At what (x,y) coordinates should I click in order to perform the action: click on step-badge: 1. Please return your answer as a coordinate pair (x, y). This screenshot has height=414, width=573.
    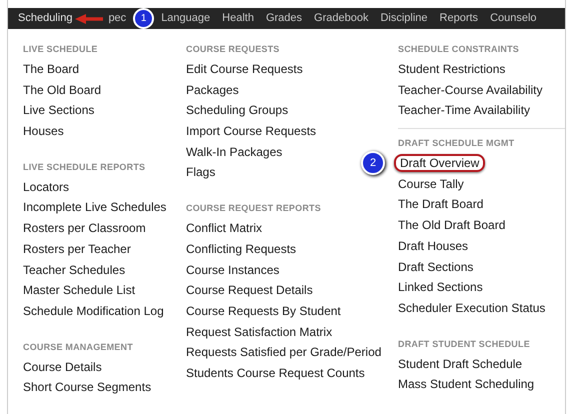
    Looking at the image, I should click on (143, 18).